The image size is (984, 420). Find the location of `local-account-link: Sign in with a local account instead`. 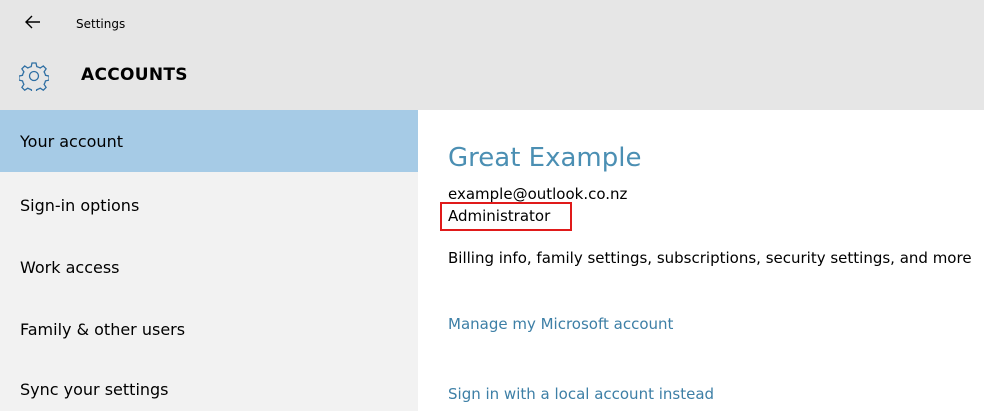

local-account-link: Sign in with a local account instead is located at coordinates (581, 394).